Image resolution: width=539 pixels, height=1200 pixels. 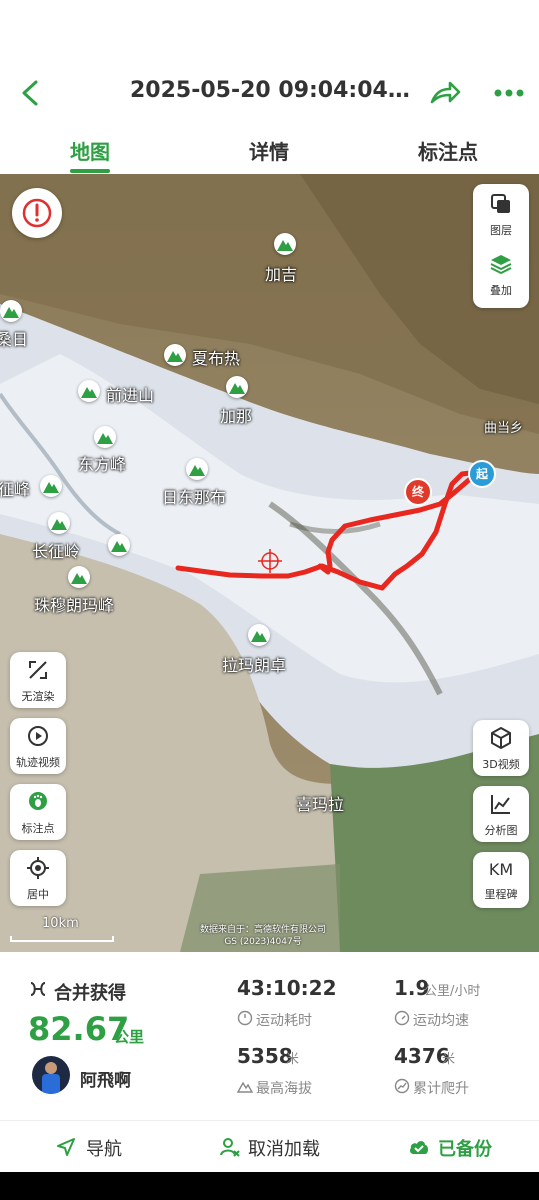 I want to click on no-render-button: 无渲染, so click(x=38, y=680).